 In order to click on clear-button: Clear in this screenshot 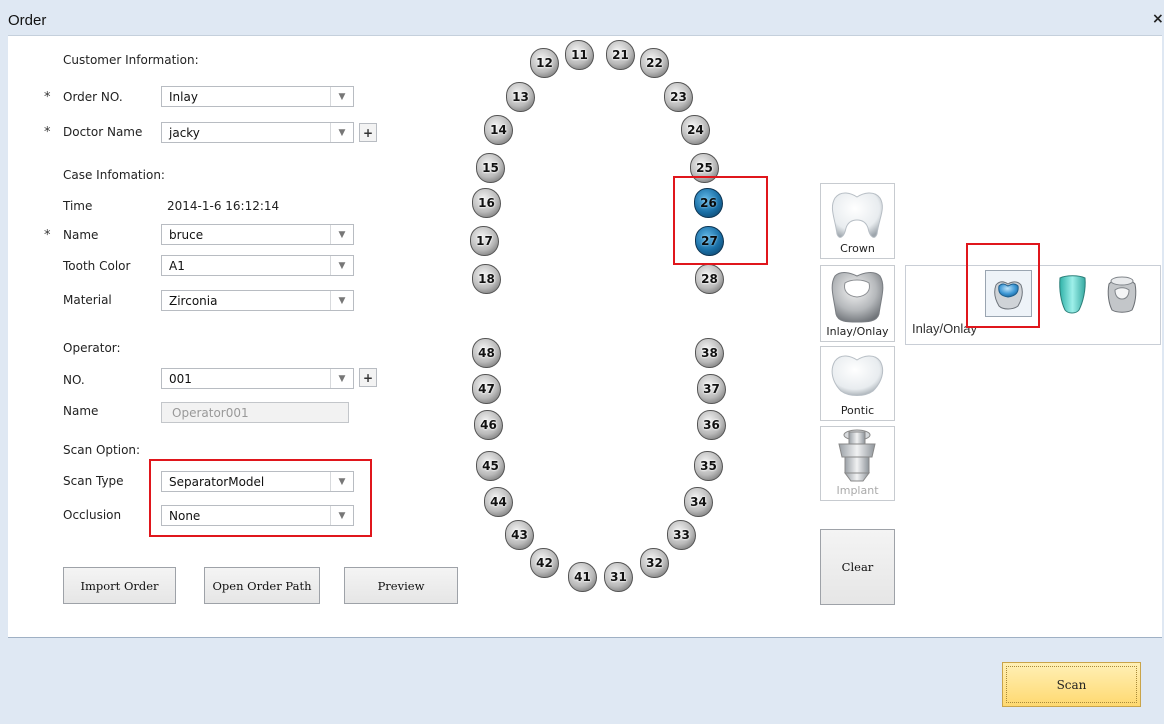, I will do `click(857, 567)`.